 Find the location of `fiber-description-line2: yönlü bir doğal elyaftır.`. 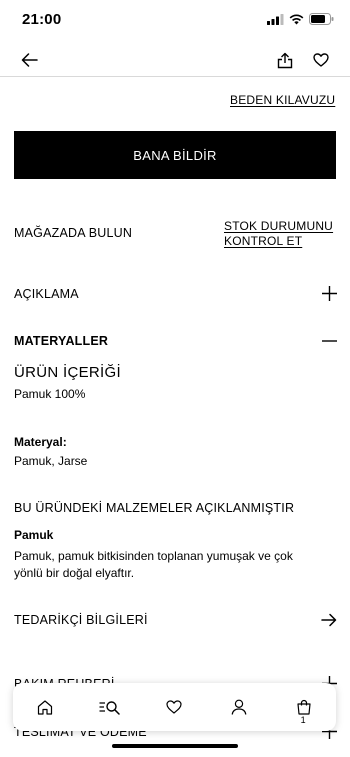

fiber-description-line2: yönlü bir doğal elyaftır. is located at coordinates (74, 573).